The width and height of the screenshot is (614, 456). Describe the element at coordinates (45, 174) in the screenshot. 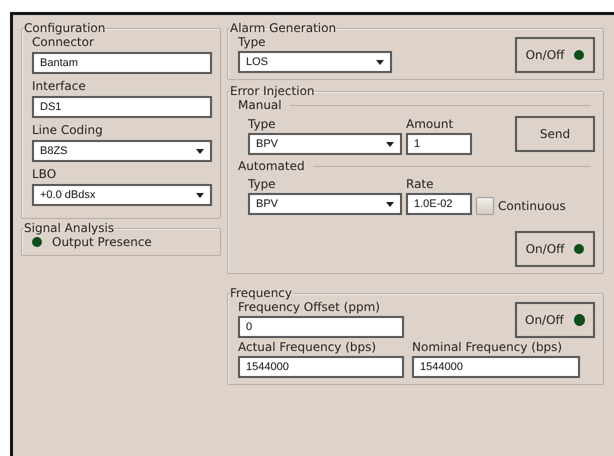

I see `field-label: LBO` at that location.